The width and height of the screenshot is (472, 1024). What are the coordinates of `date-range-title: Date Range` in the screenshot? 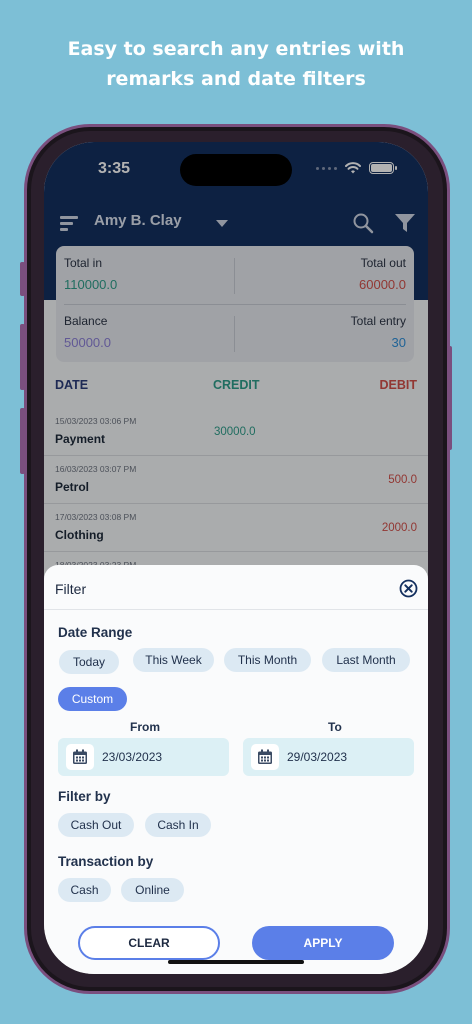 It's located at (95, 632).